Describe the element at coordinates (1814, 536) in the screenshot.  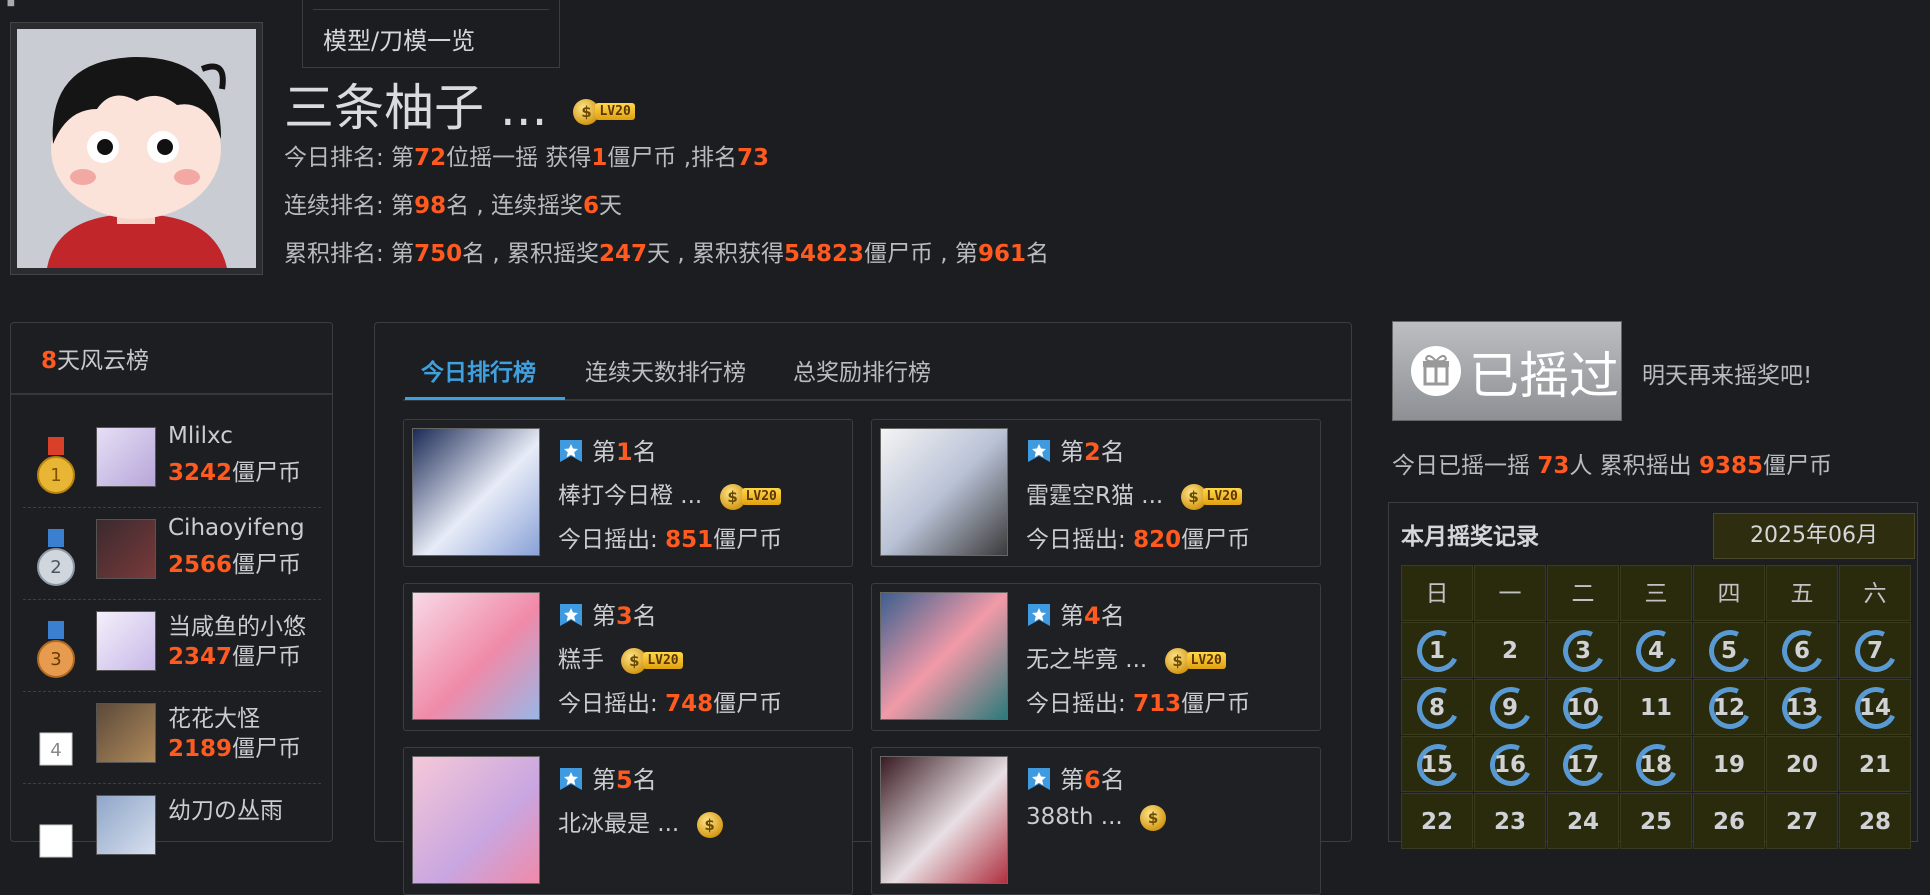
I see `calendar-month-select: 2025年06月` at that location.